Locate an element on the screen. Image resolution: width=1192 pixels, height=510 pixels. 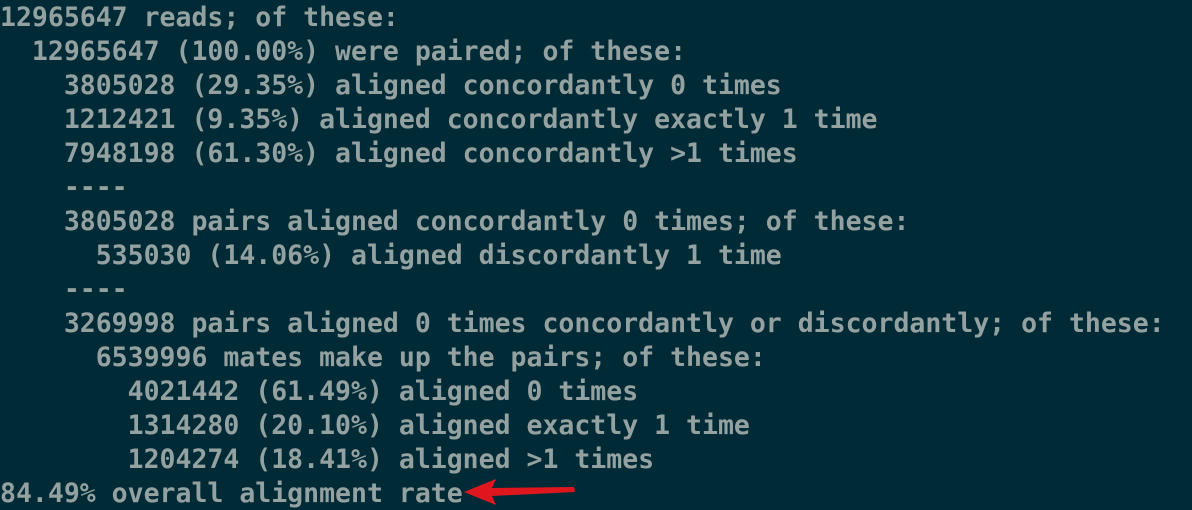
terminal-line: 1314280 (20.10%) aligned exactly 1 time is located at coordinates (375, 425).